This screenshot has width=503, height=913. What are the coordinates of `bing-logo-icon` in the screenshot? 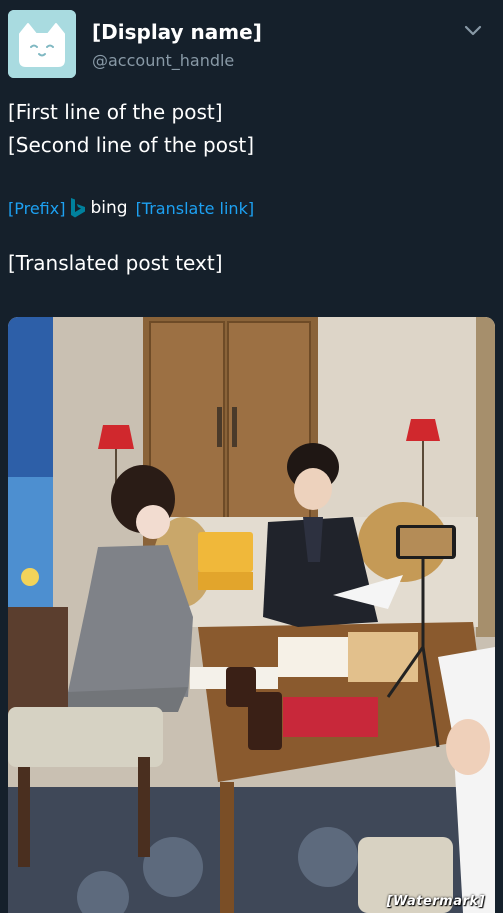 It's located at (78, 208).